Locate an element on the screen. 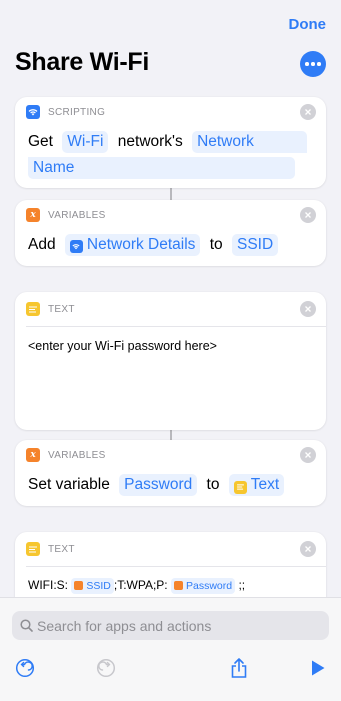 The image size is (341, 701). done-button: Done is located at coordinates (308, 24).